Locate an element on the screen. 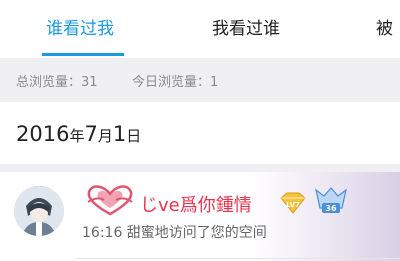 Image resolution: width=400 pixels, height=261 pixels. tab-who-i-viewed: 我看过谁 is located at coordinates (246, 26).